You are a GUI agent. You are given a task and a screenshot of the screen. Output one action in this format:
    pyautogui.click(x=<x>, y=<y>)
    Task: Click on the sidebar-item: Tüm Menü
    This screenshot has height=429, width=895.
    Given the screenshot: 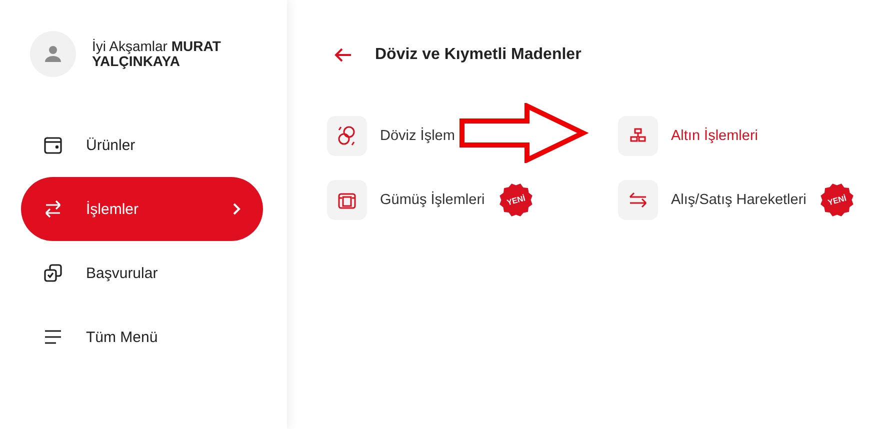 What is the action you would take?
    pyautogui.click(x=142, y=337)
    